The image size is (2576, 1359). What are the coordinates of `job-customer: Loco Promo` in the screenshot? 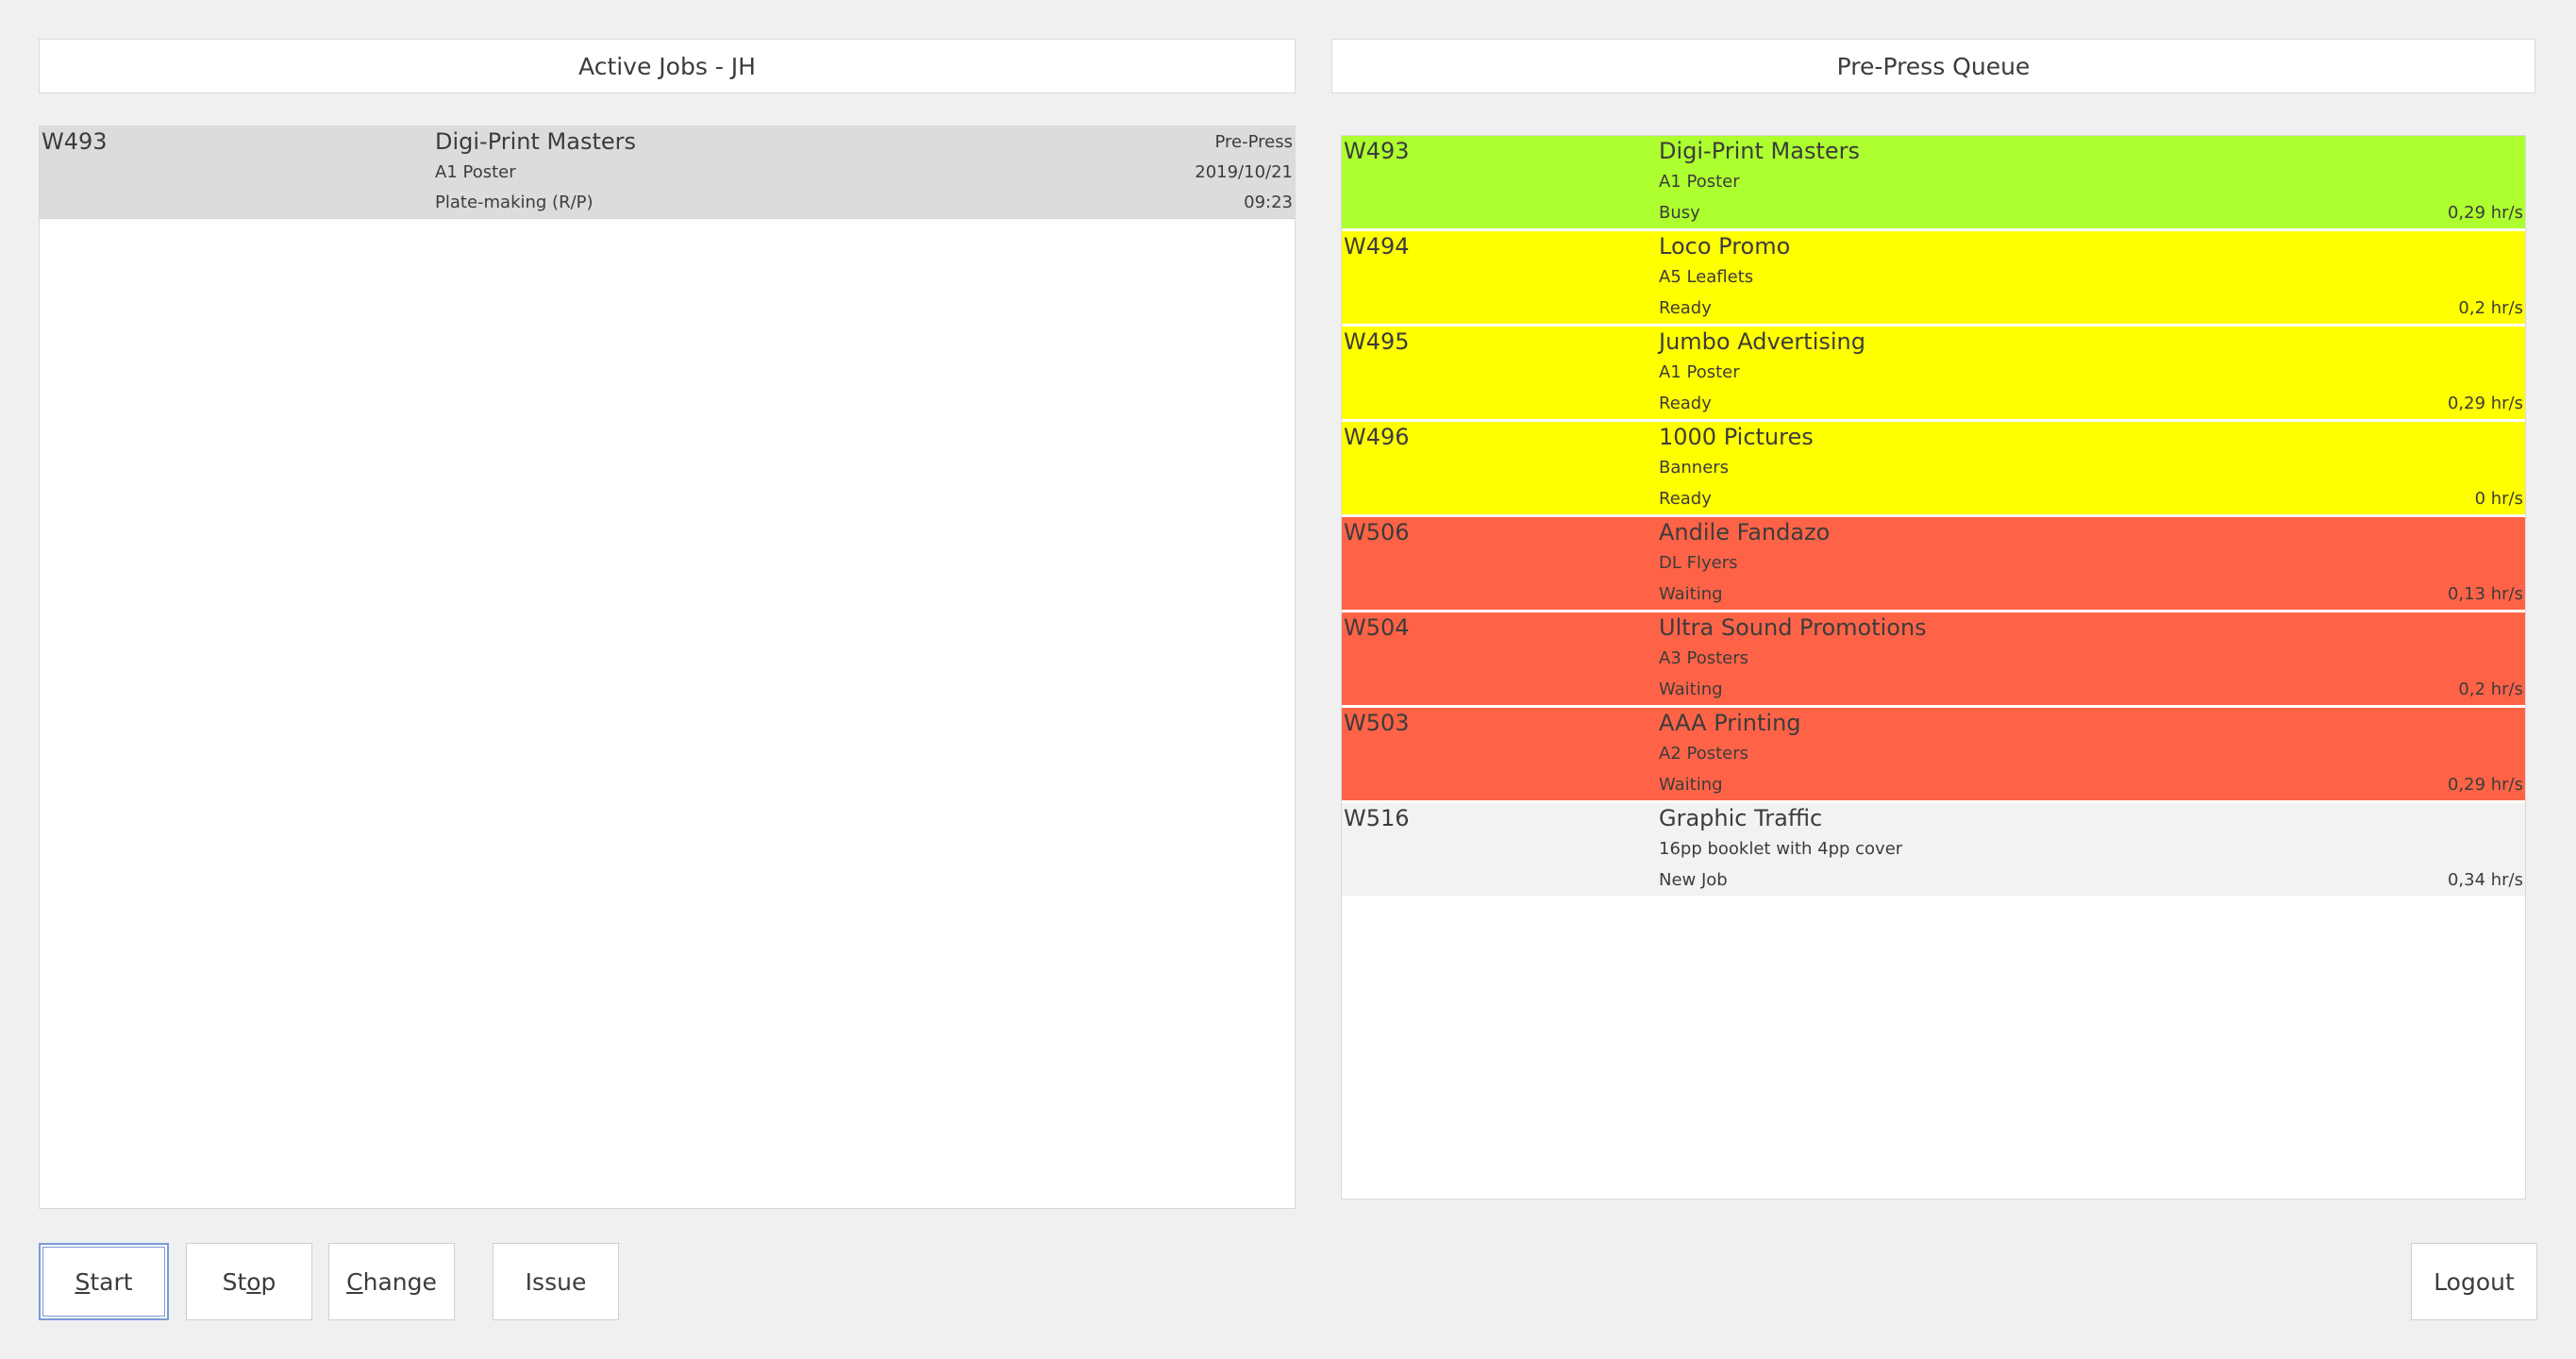 It's located at (1725, 247).